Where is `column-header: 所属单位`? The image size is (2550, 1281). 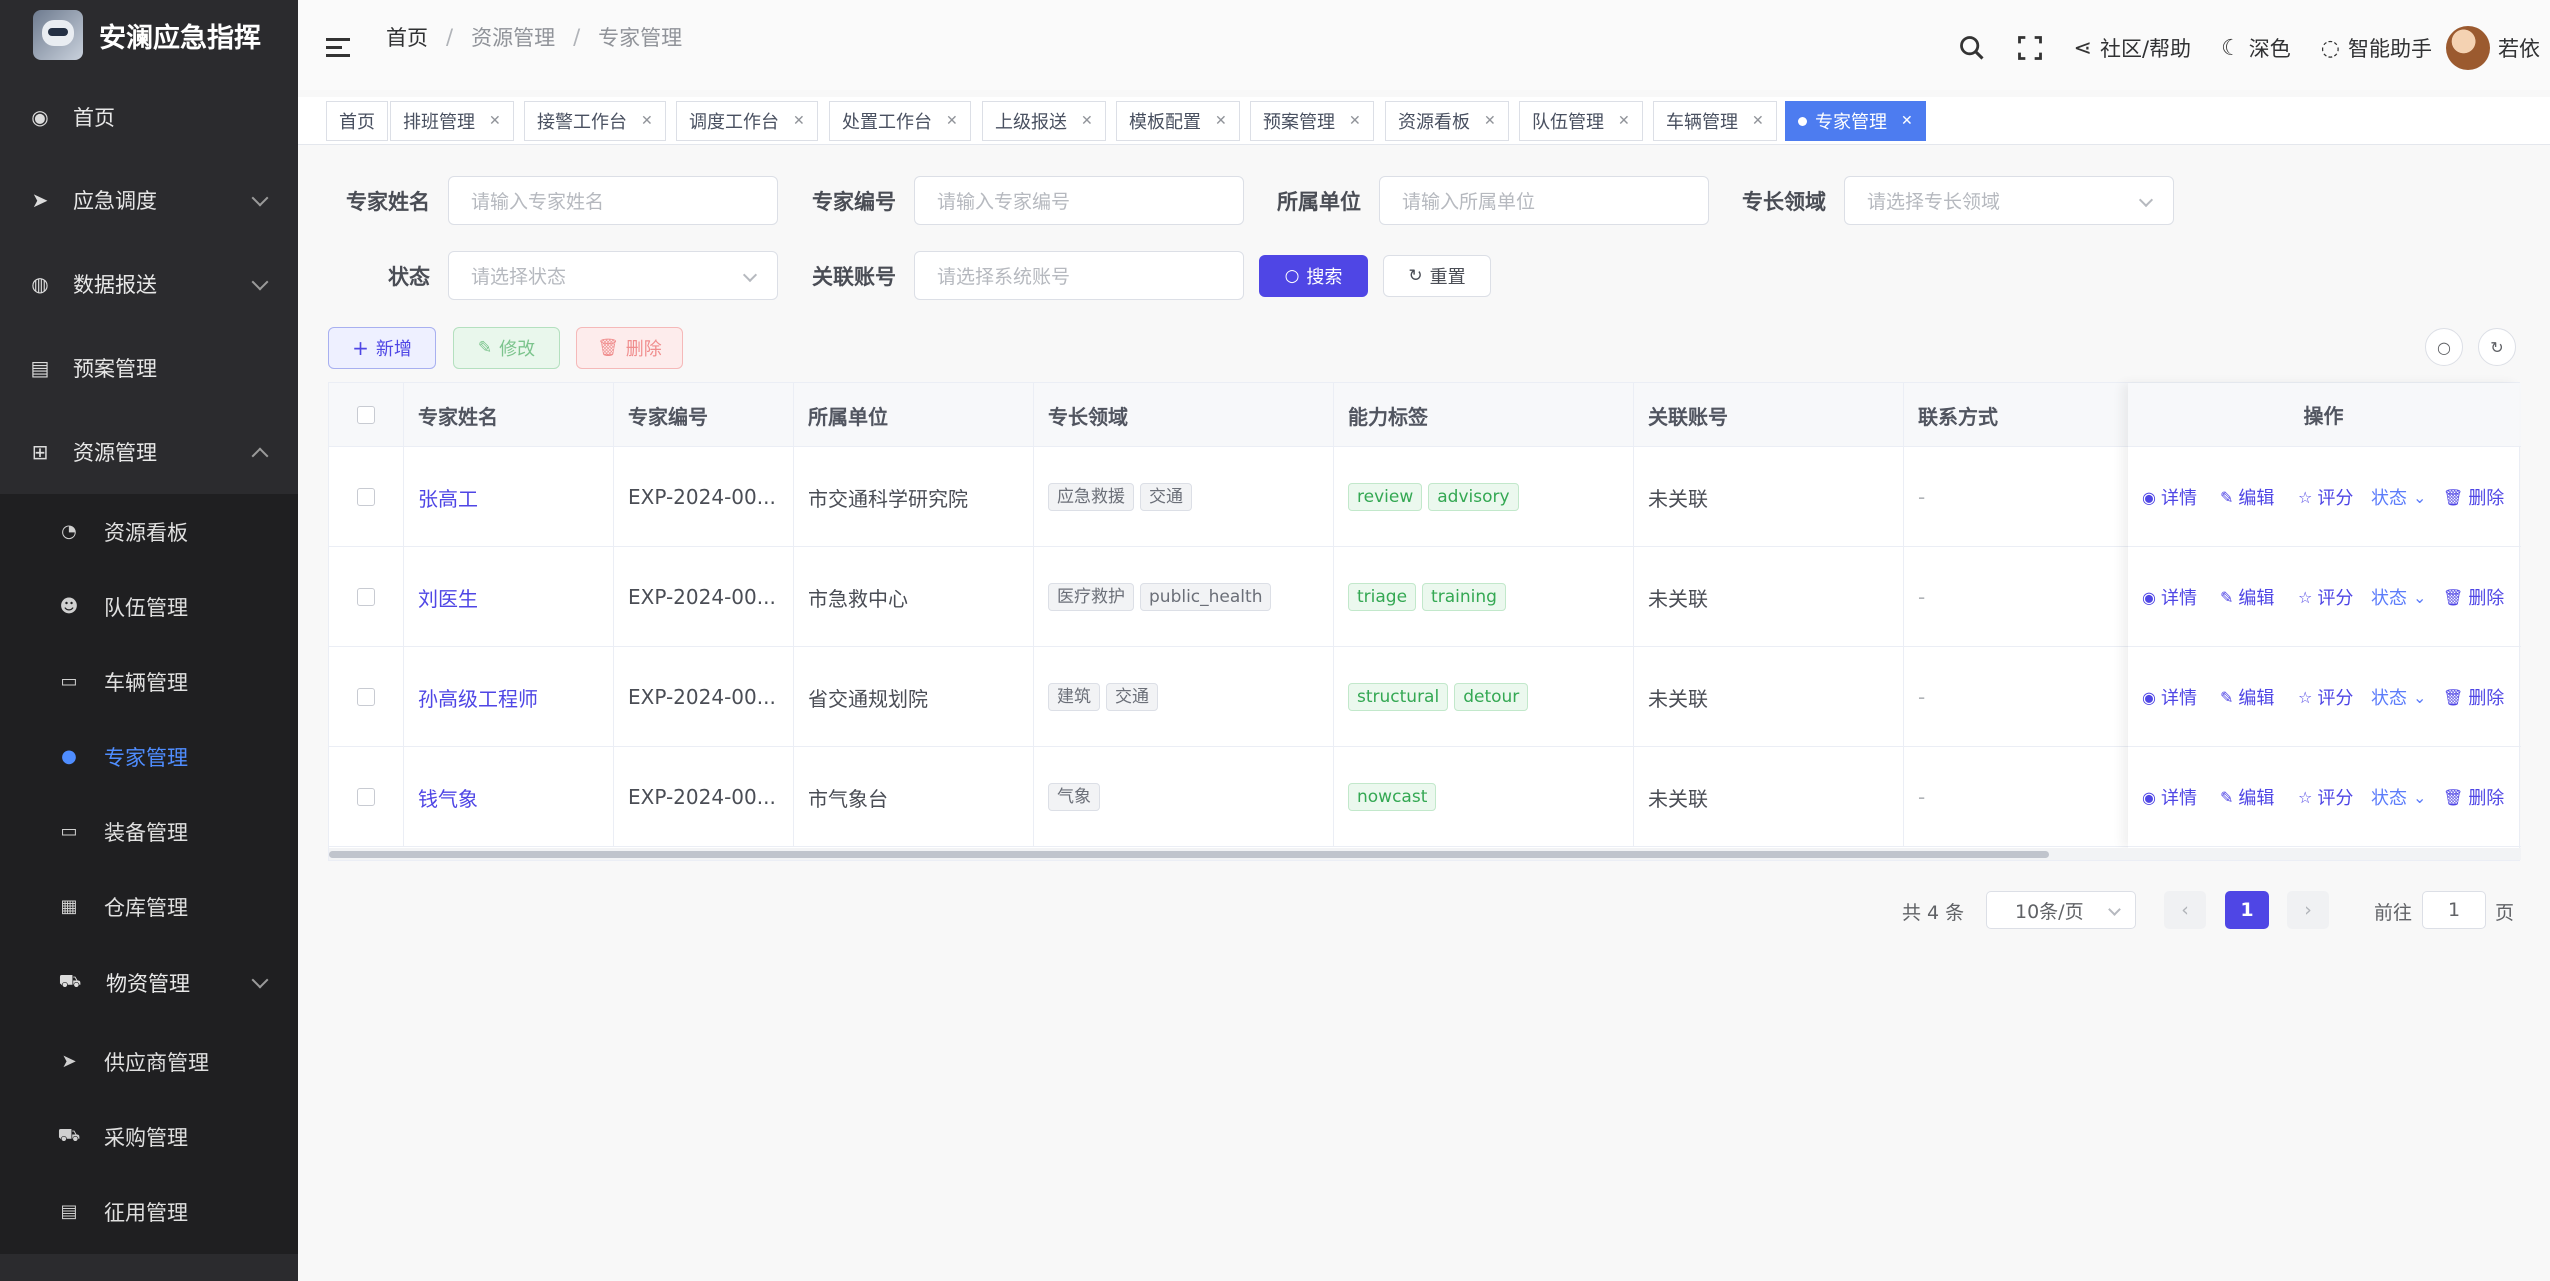
column-header: 所属单位 is located at coordinates (914, 415).